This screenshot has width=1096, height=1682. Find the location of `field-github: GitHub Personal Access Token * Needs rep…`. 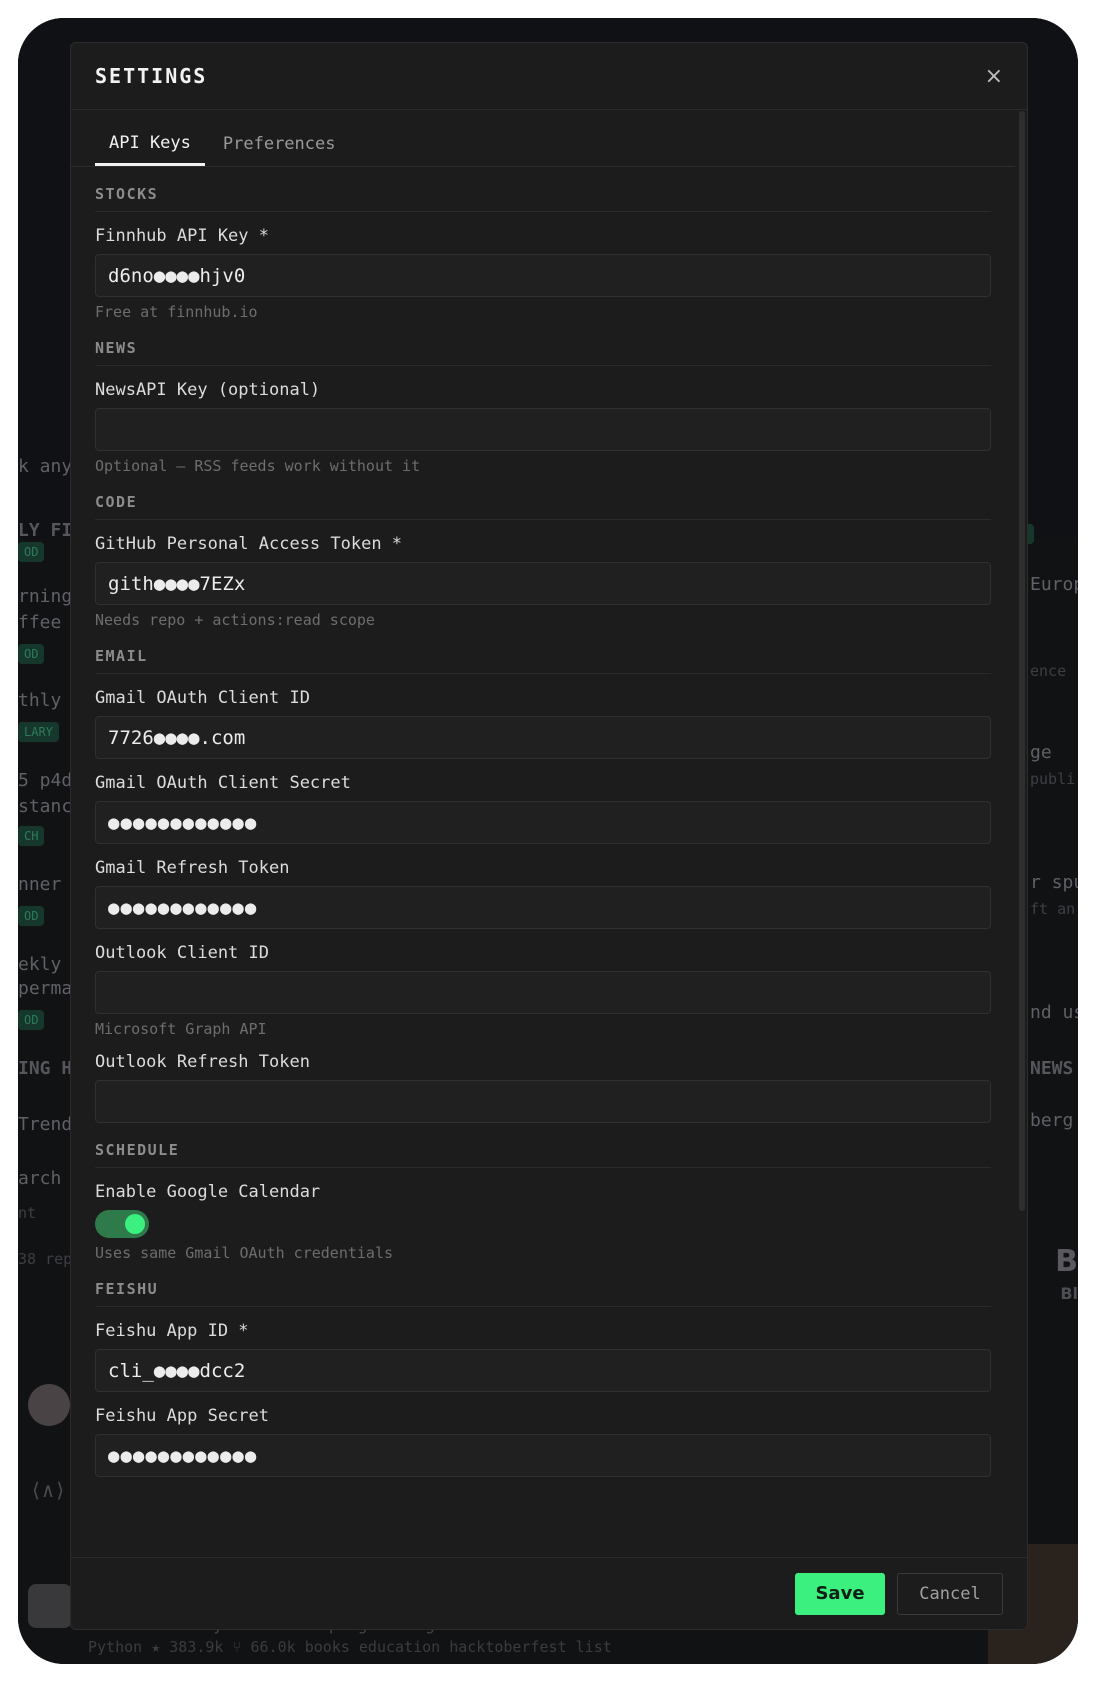

field-github: GitHub Personal Access Token * Needs rep… is located at coordinates (543, 581).